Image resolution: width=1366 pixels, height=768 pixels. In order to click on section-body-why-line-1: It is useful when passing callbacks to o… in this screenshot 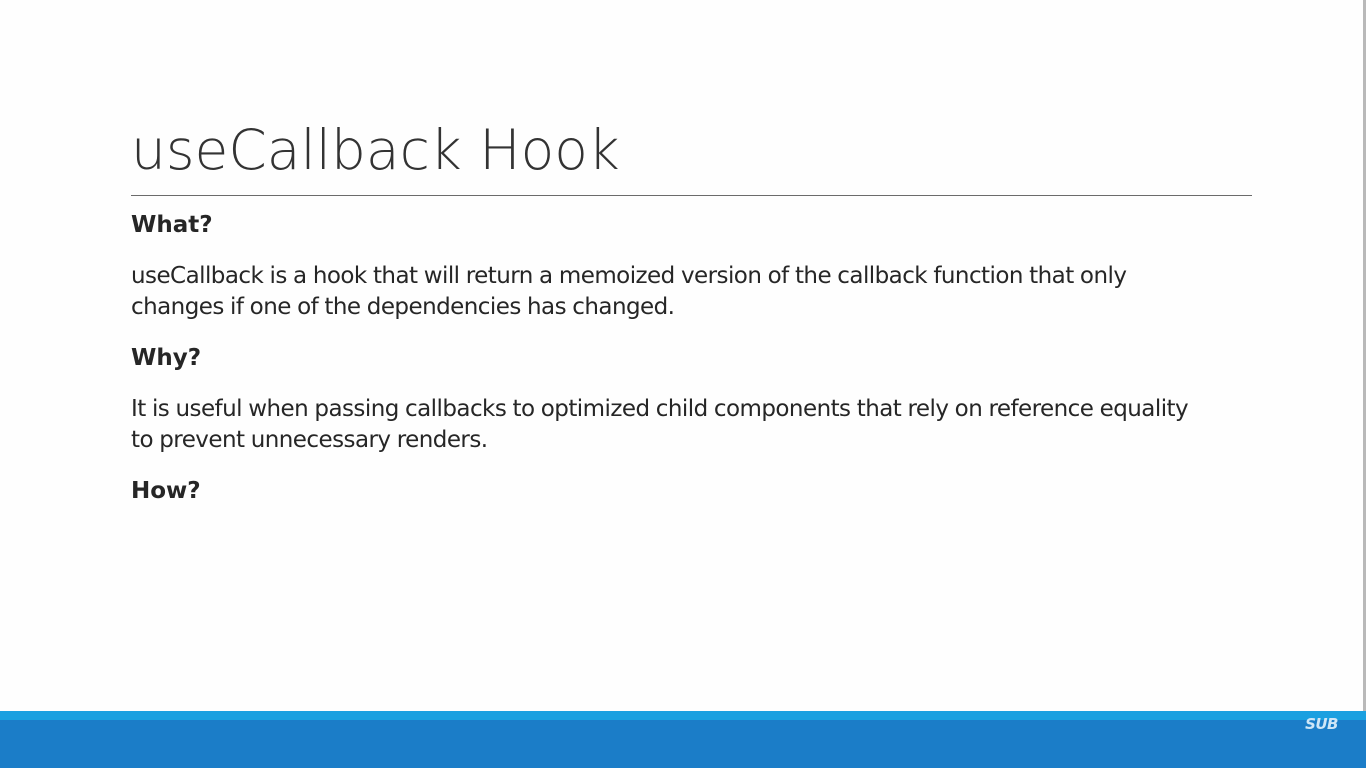, I will do `click(660, 409)`.